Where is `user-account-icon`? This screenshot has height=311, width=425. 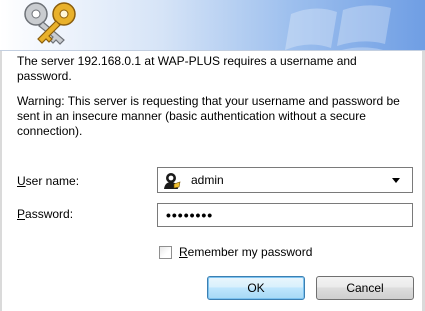 user-account-icon is located at coordinates (172, 181).